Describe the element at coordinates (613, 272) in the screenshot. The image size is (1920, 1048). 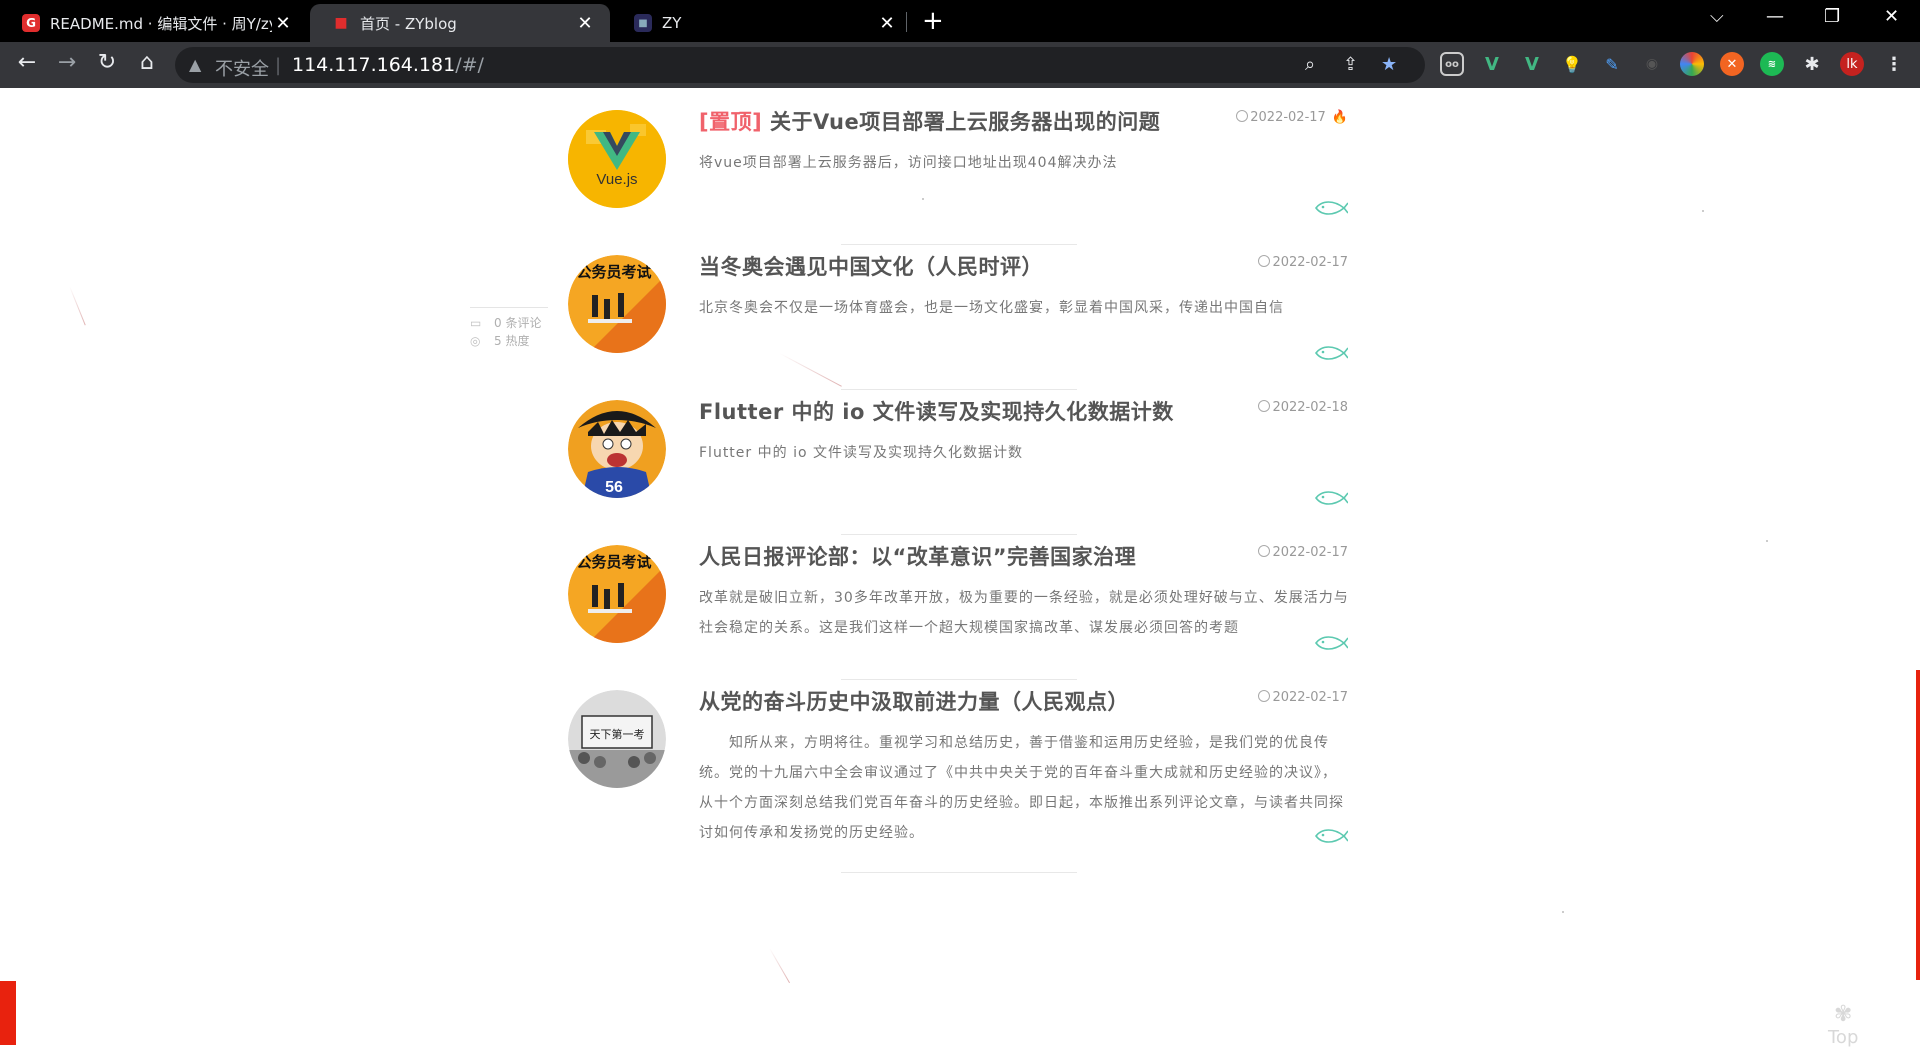
I see `svg-text: 公务员考试` at that location.